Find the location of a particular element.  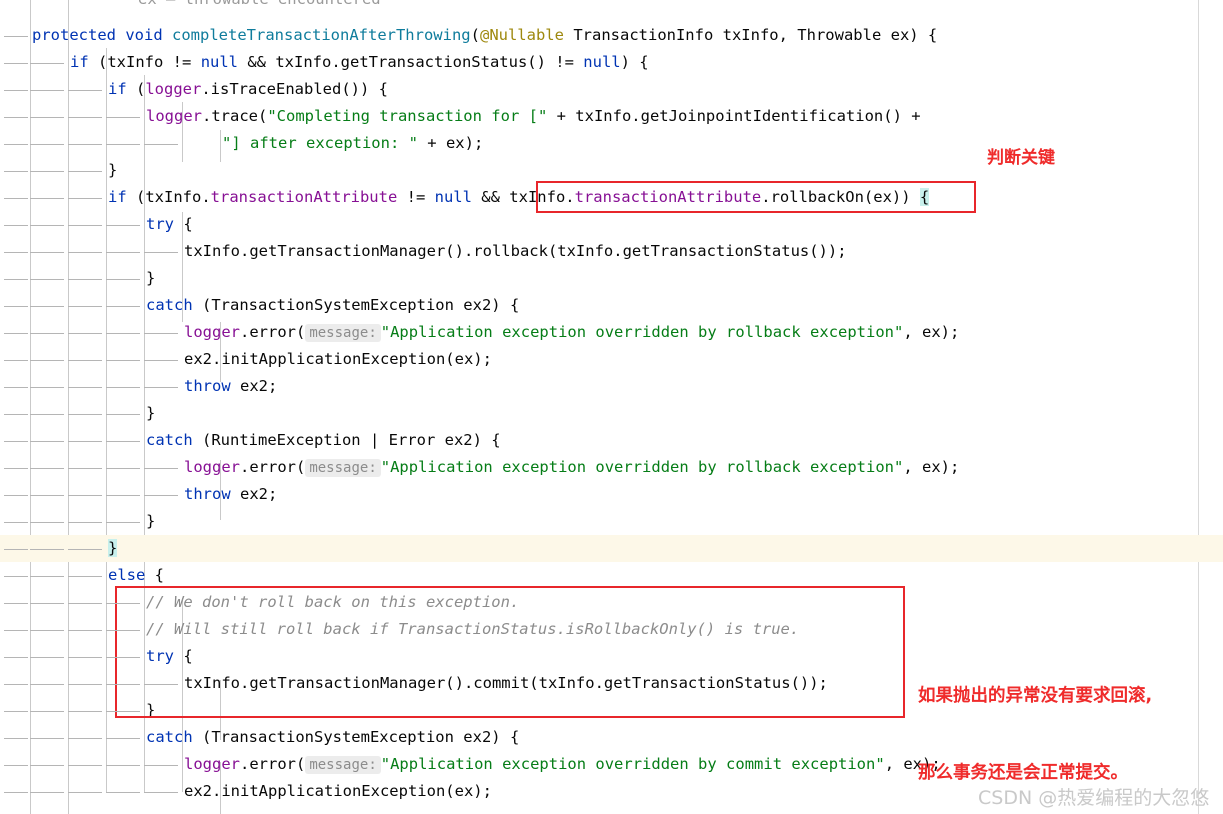

code-line-text: catch (RuntimeException | Error ex2) { is located at coordinates (323, 440).